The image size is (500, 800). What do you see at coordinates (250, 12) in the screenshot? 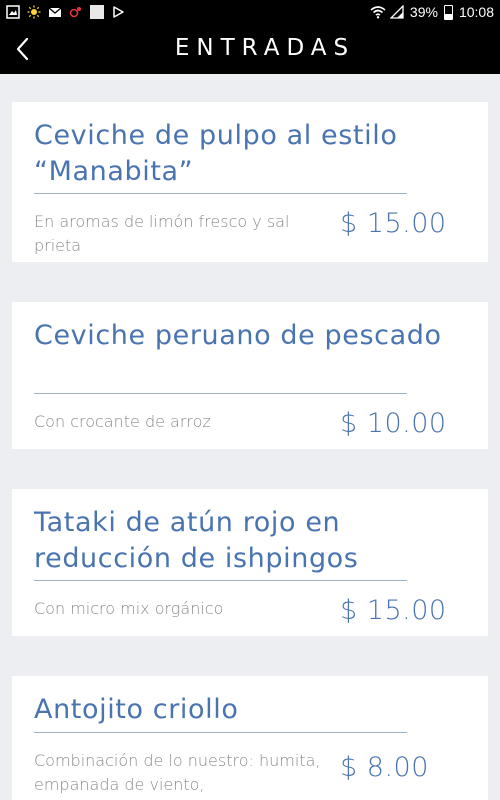
I see `status-bar: 39% 10:08` at bounding box center [250, 12].